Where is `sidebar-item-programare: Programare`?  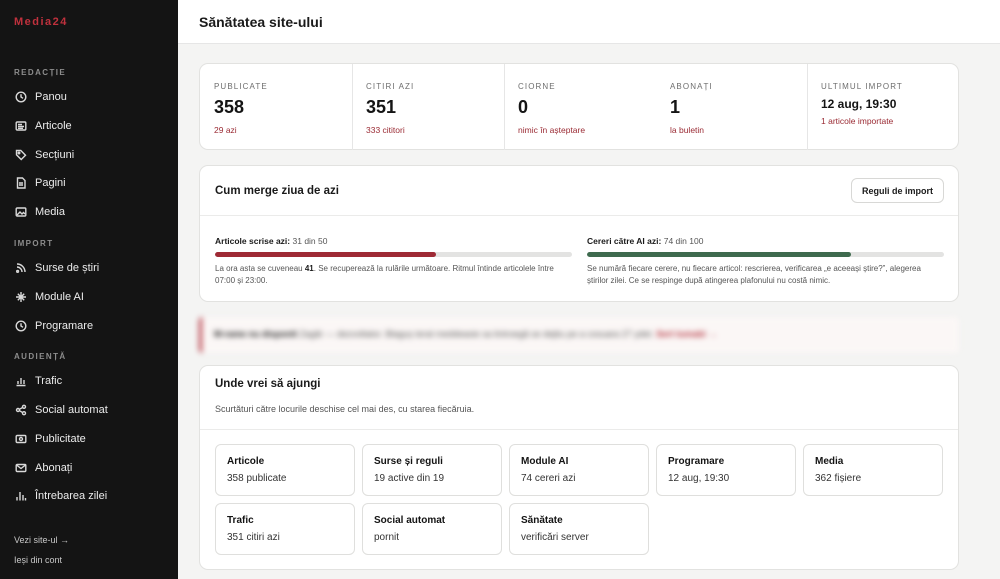
sidebar-item-programare: Programare is located at coordinates (94, 326).